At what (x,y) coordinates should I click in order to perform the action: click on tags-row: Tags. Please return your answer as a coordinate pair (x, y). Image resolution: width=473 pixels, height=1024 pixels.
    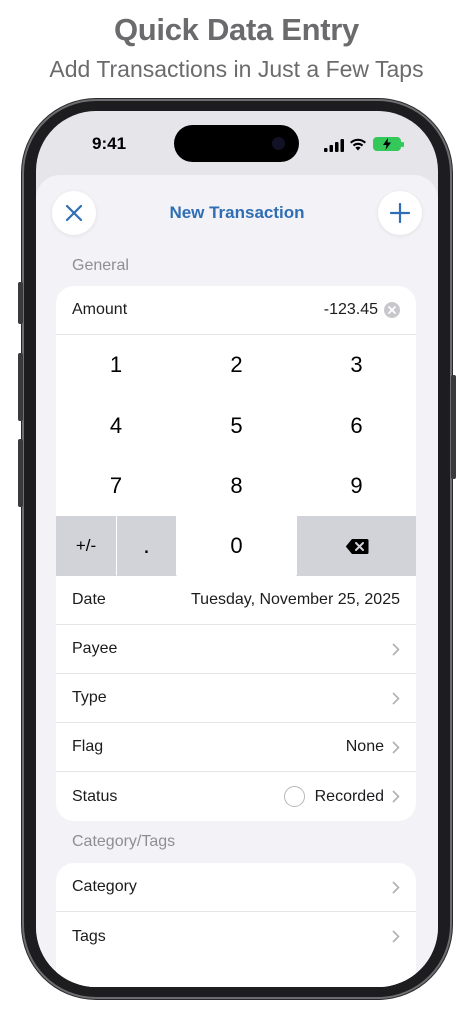
    Looking at the image, I should click on (236, 936).